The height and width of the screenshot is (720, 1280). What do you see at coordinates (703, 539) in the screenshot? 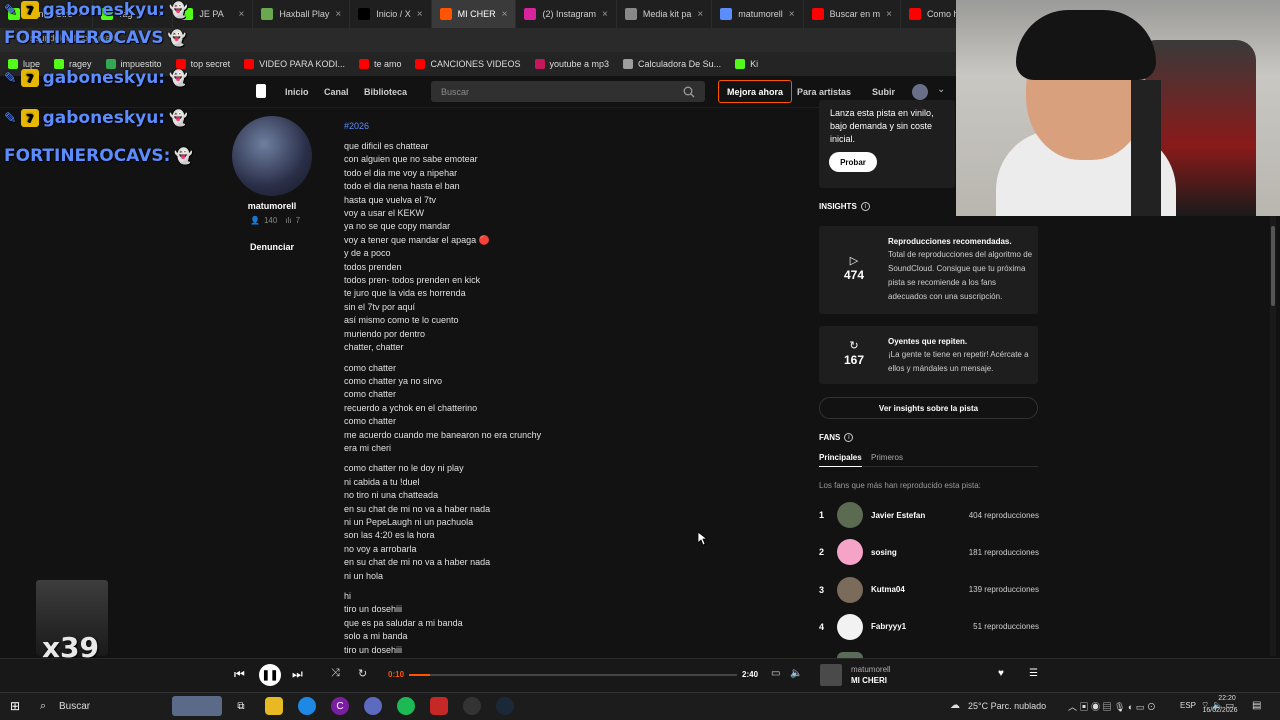
I see `mouse-cursor-icon` at bounding box center [703, 539].